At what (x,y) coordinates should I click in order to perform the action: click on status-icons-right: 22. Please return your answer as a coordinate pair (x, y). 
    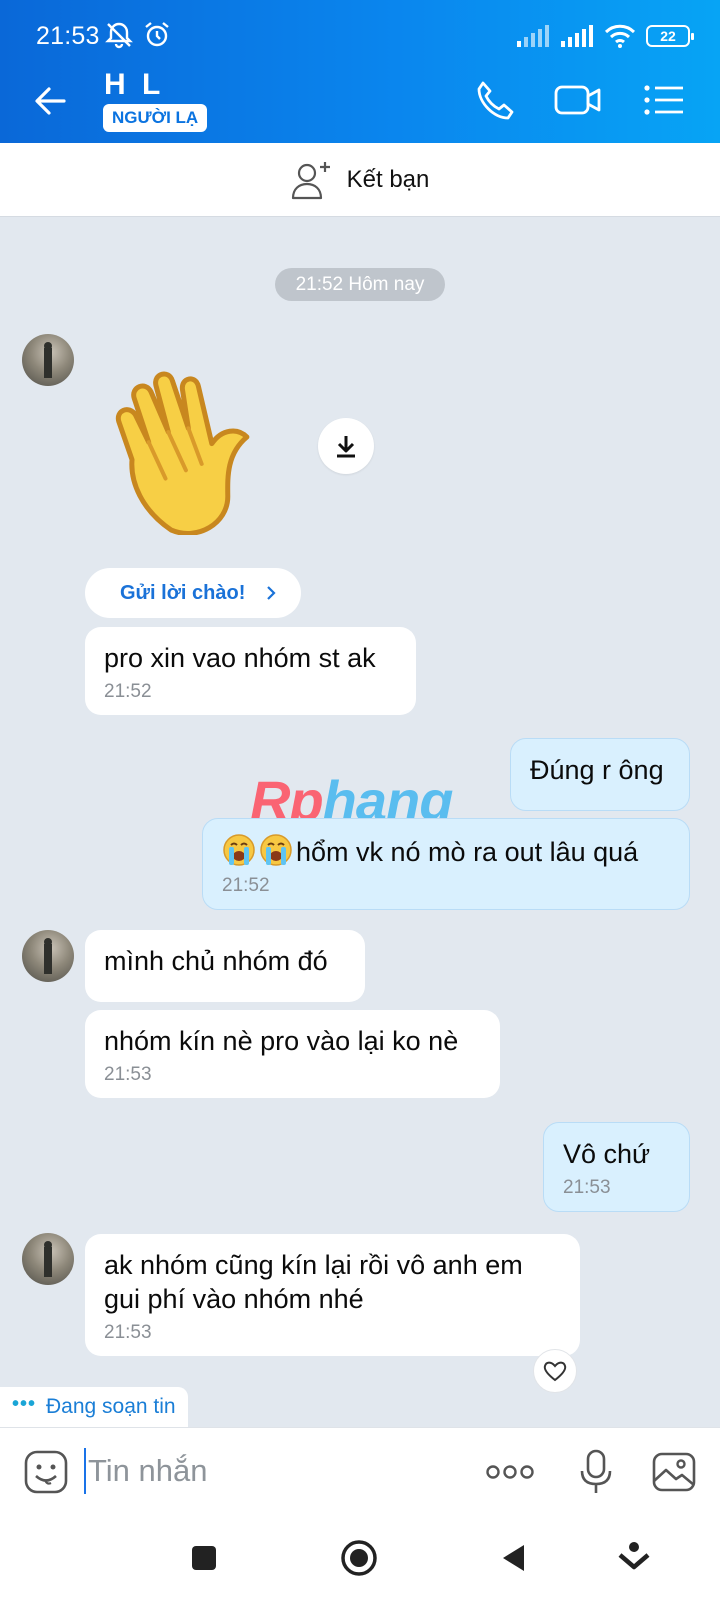
    Looking at the image, I should click on (605, 36).